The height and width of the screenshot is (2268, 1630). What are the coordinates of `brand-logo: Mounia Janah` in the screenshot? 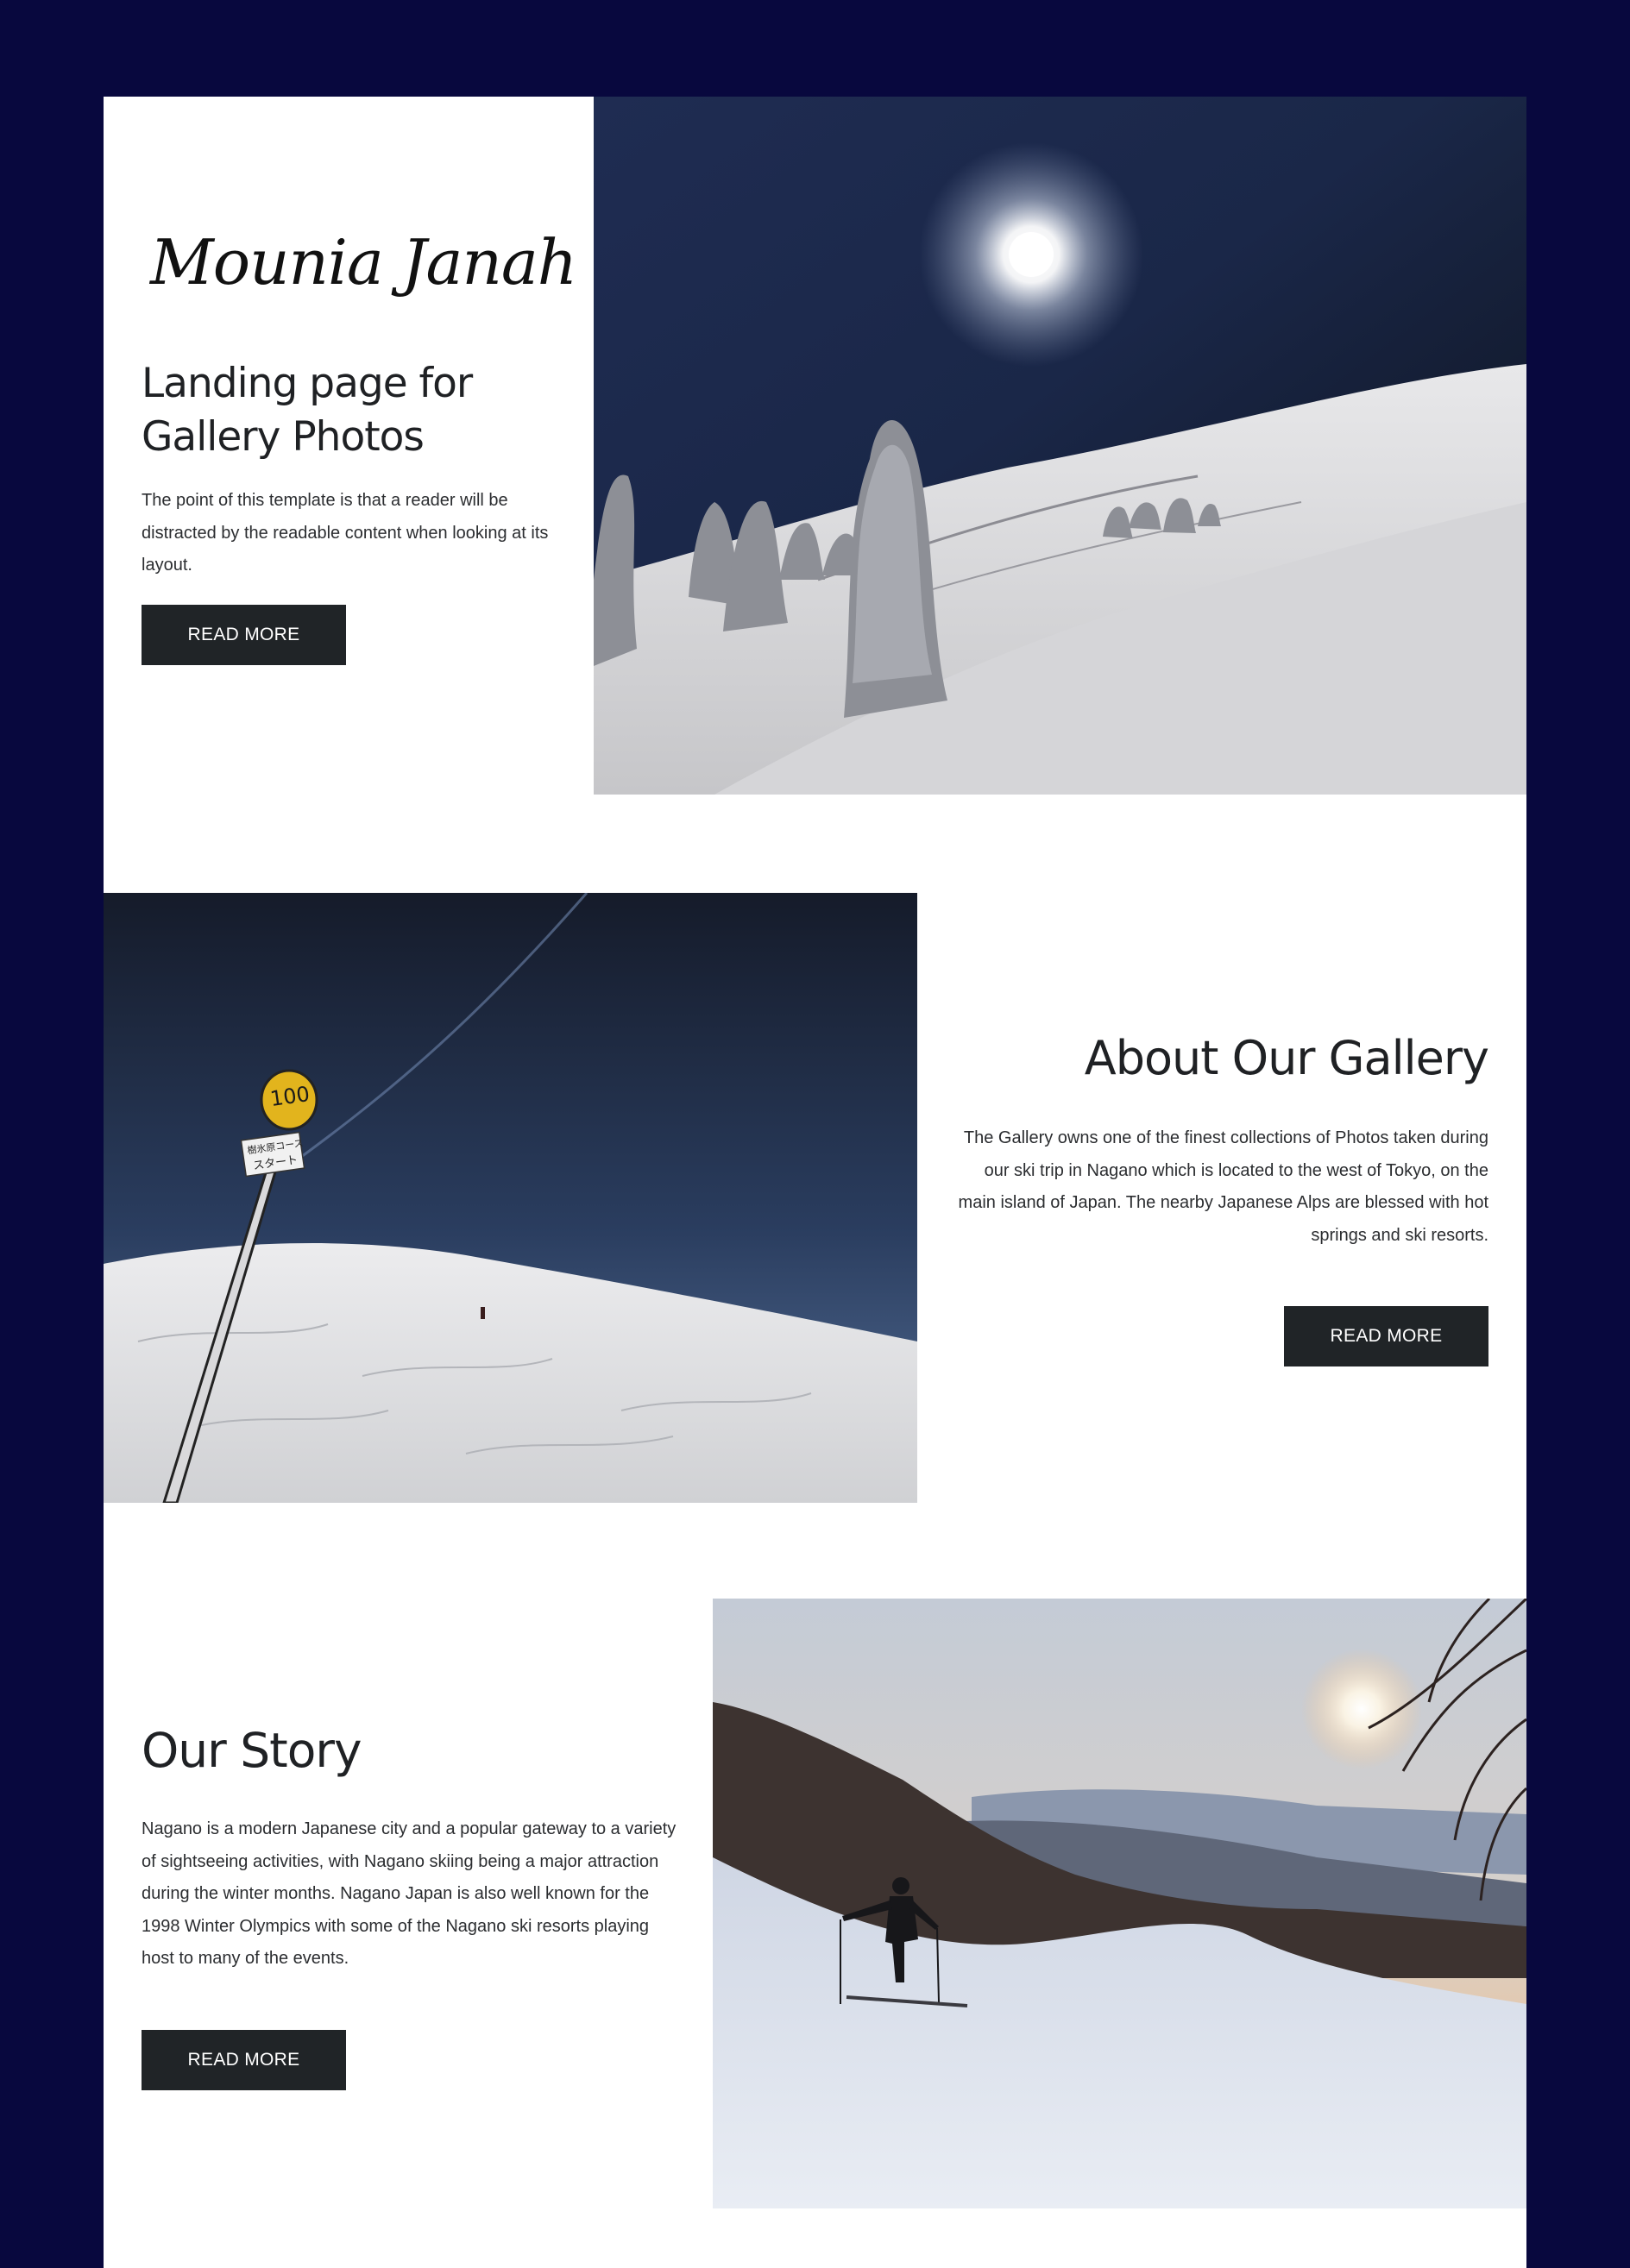 It's located at (363, 262).